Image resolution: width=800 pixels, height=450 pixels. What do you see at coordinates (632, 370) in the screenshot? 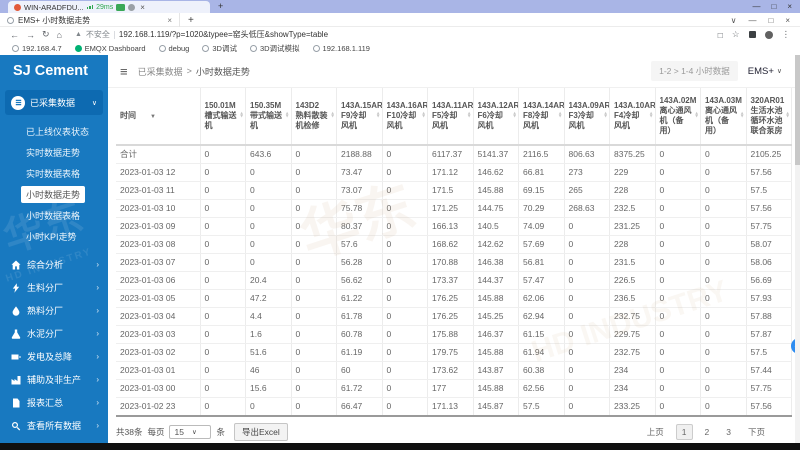
I see `cell-value: 234` at bounding box center [632, 370].